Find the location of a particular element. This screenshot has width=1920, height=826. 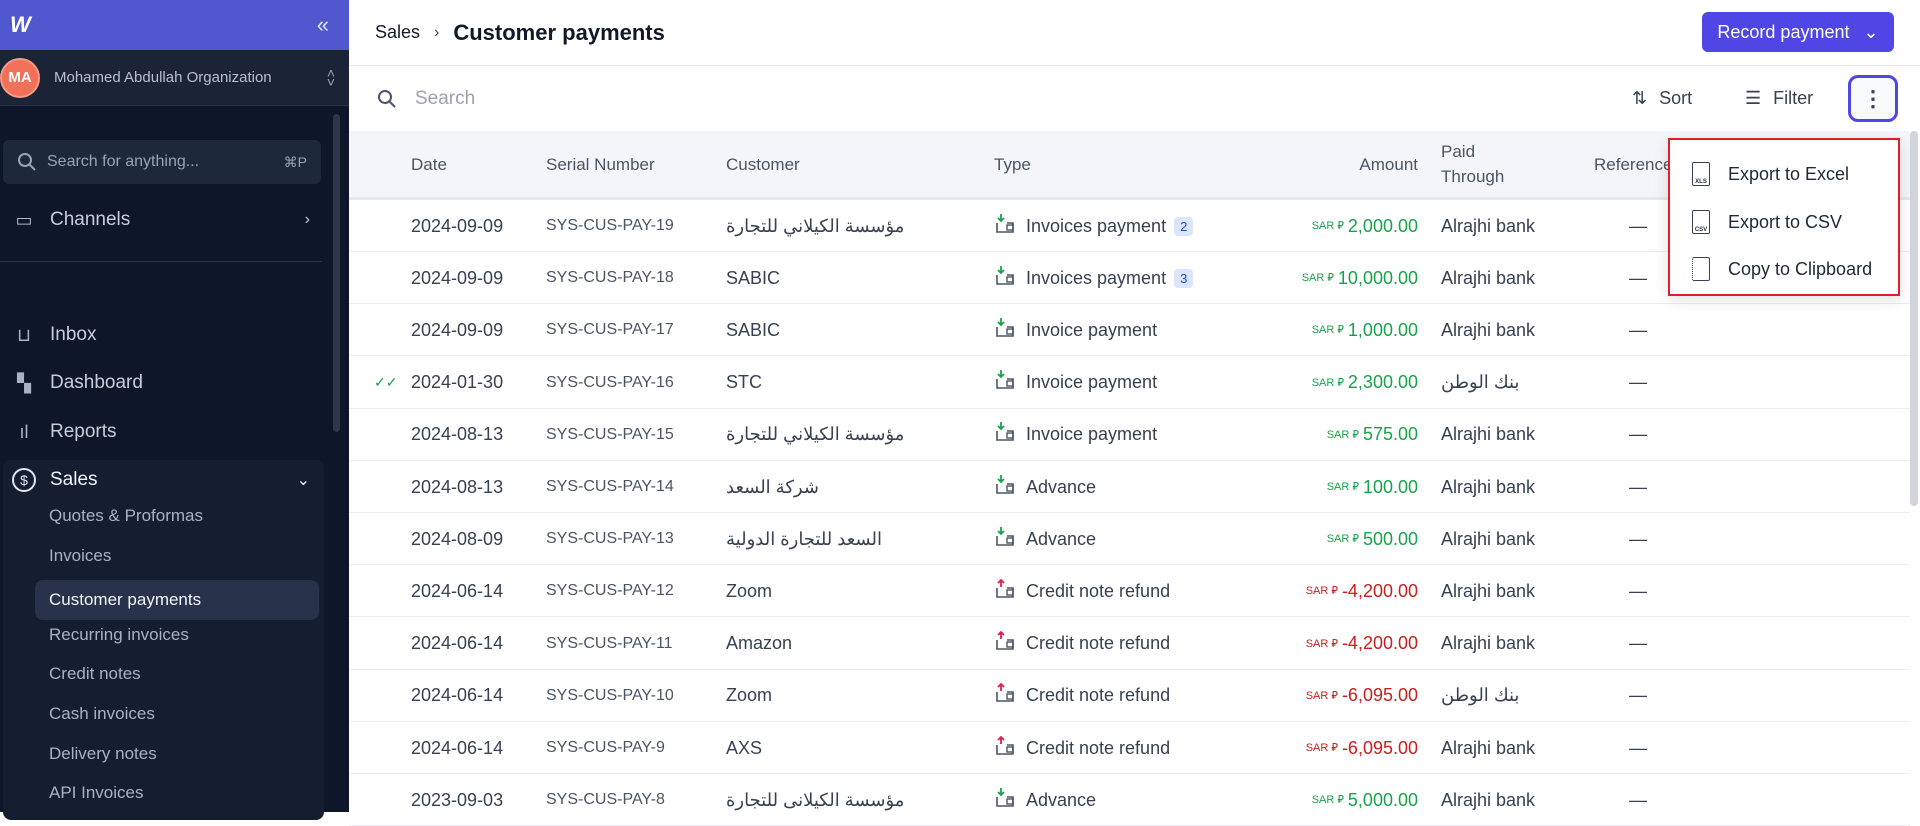

cell-customer: شركة السعد is located at coordinates (772, 486).